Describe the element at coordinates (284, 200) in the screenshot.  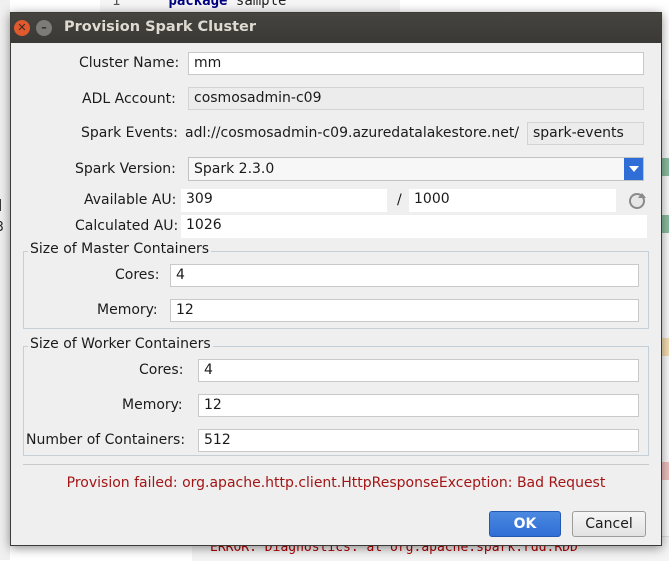
I see `available-au-field: 309` at that location.